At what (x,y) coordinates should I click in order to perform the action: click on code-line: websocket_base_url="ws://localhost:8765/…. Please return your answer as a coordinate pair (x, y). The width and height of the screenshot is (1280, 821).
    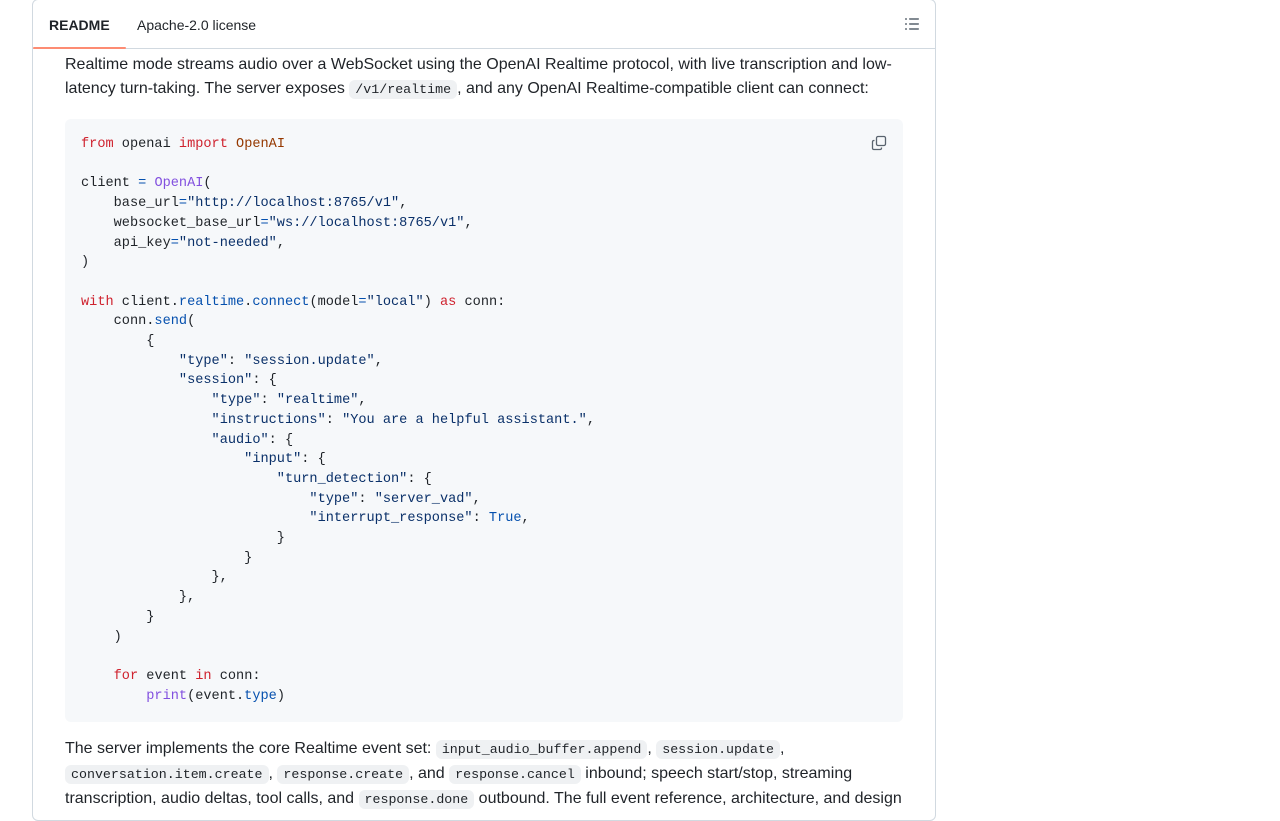
    Looking at the image, I should click on (277, 223).